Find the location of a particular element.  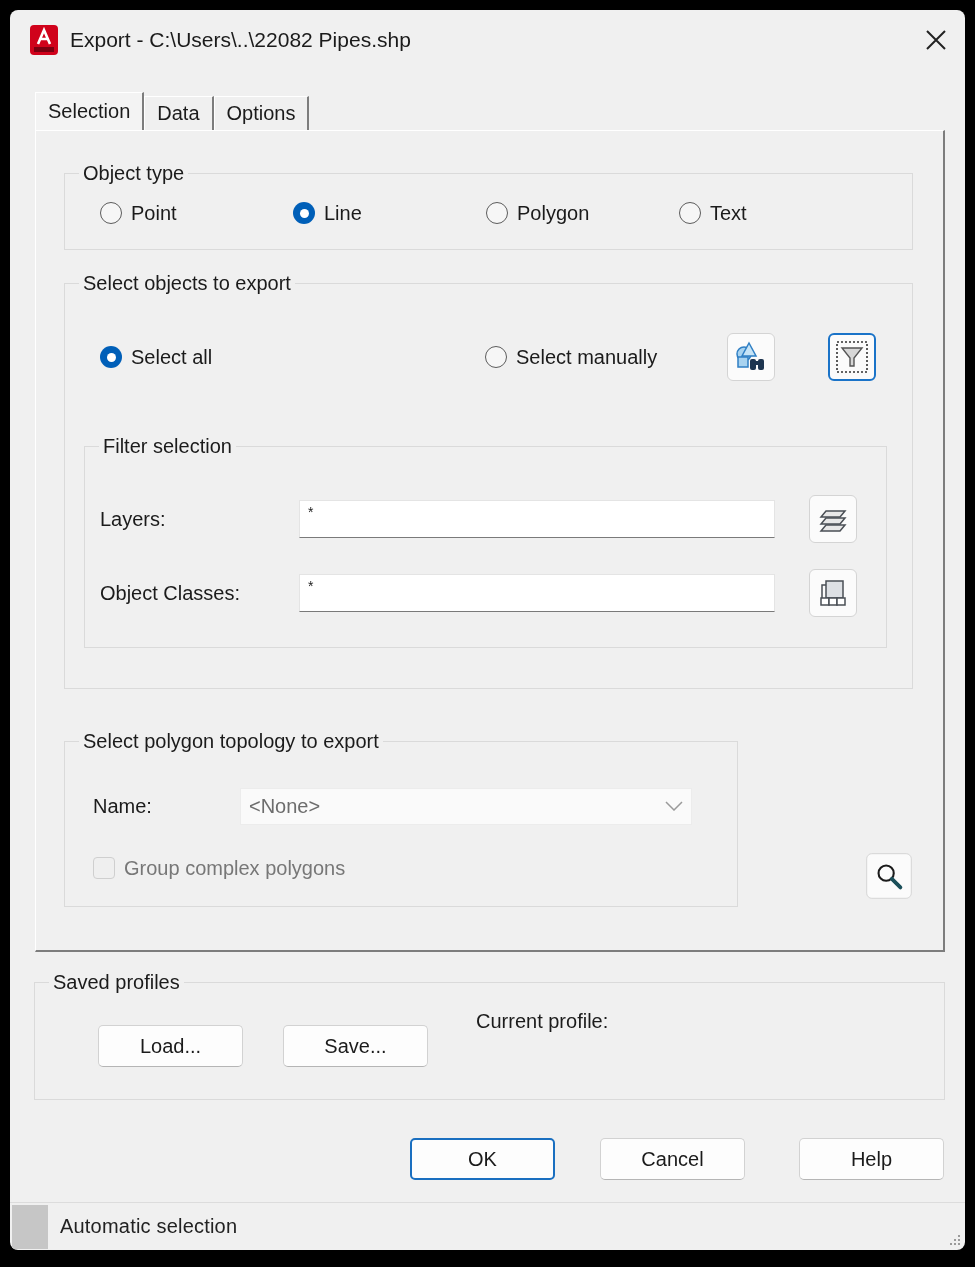

window-title: Export - C:\Users\..\22082 Pipes.shp is located at coordinates (240, 40).